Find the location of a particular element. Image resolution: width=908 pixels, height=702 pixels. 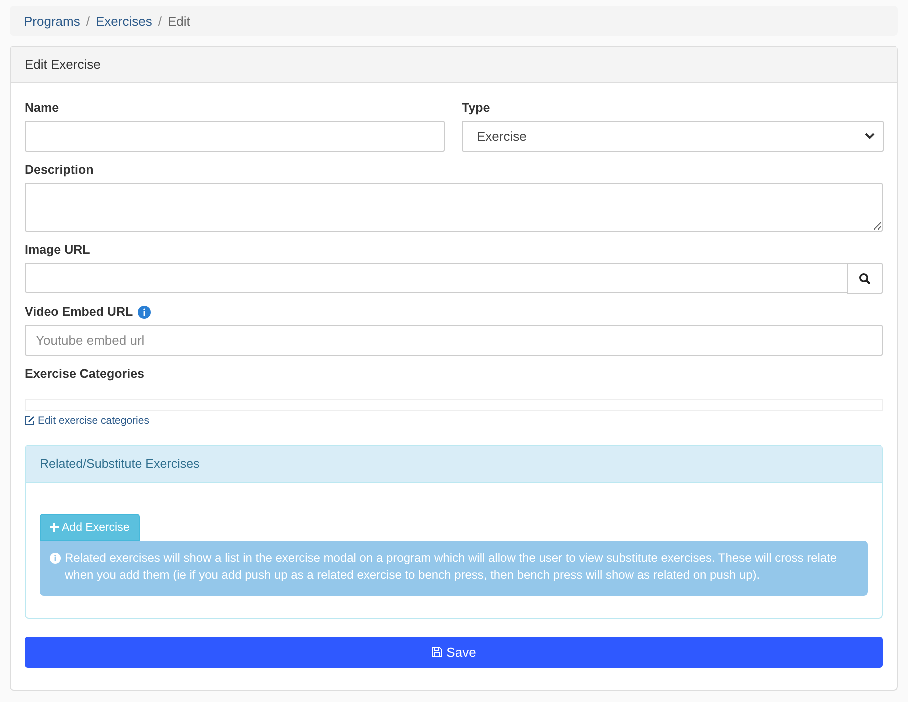

field-label: Description is located at coordinates (59, 170).